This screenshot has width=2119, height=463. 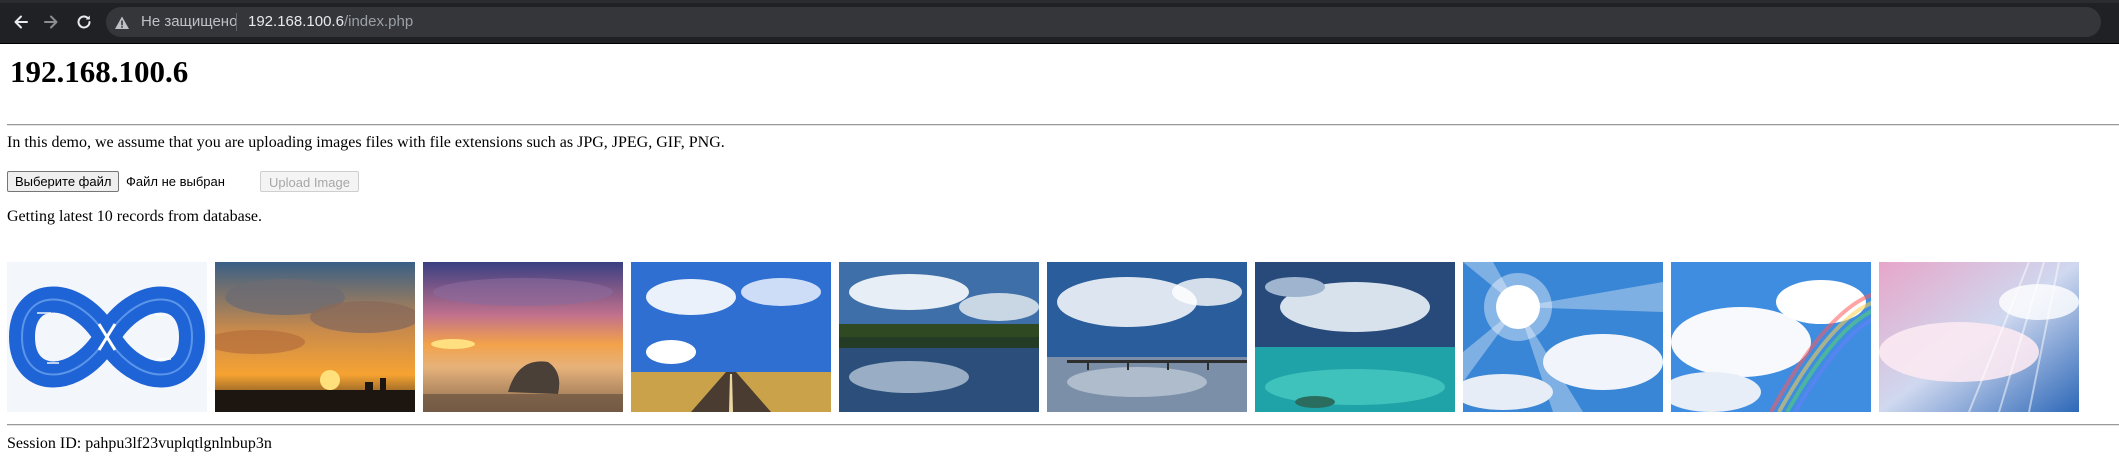 I want to click on browser-toolbar: Не защищено 192.168.100.6/index.php, so click(x=1059, y=22).